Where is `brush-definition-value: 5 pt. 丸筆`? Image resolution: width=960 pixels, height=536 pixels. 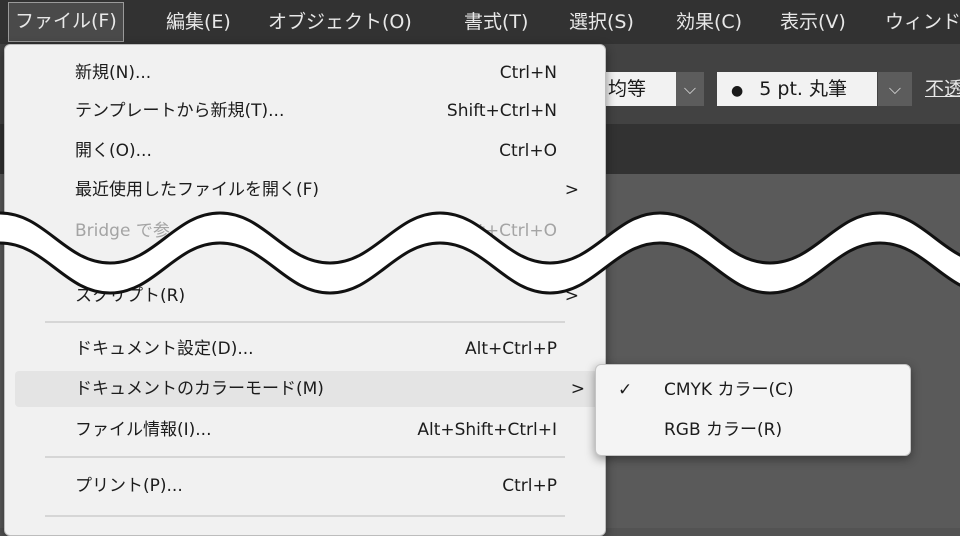 brush-definition-value: 5 pt. 丸筆 is located at coordinates (803, 89).